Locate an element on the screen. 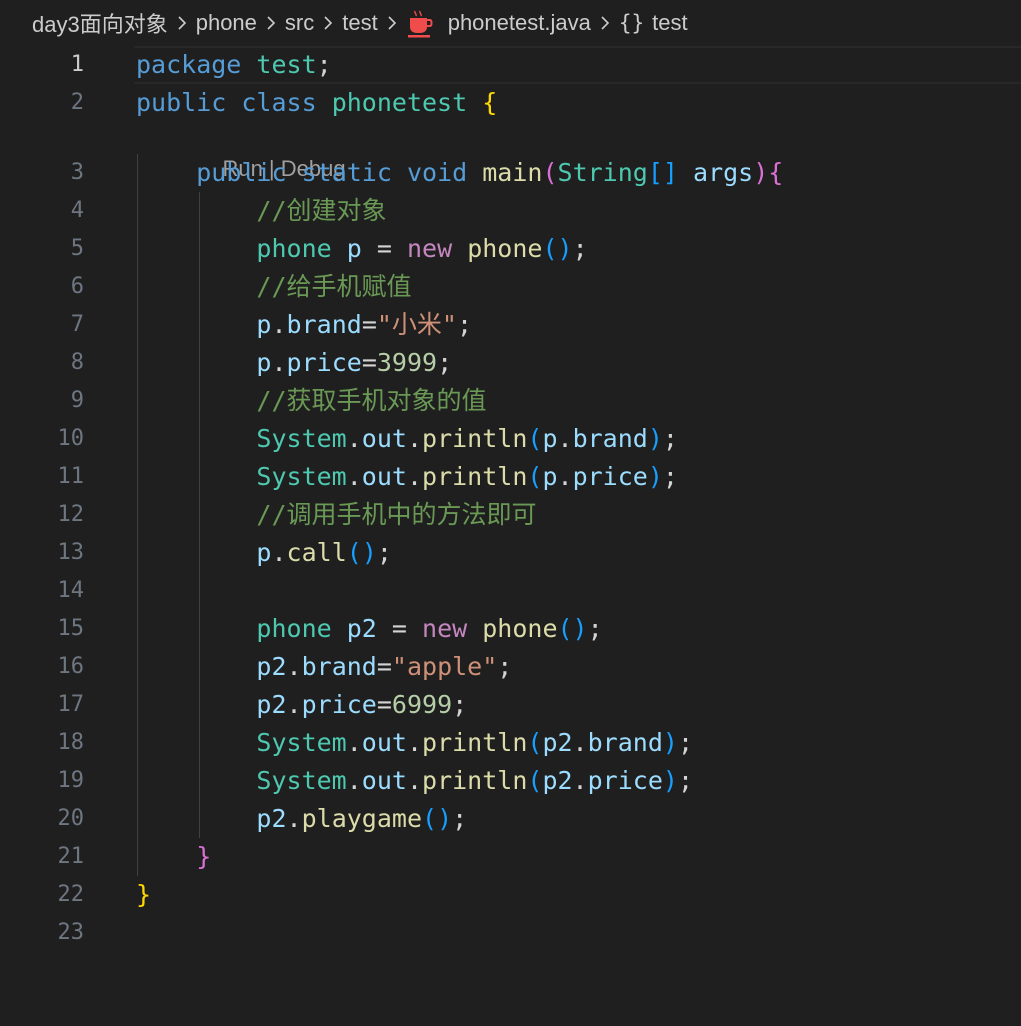  code-line: 12 //调用手机中的方法即可 is located at coordinates (510, 515).